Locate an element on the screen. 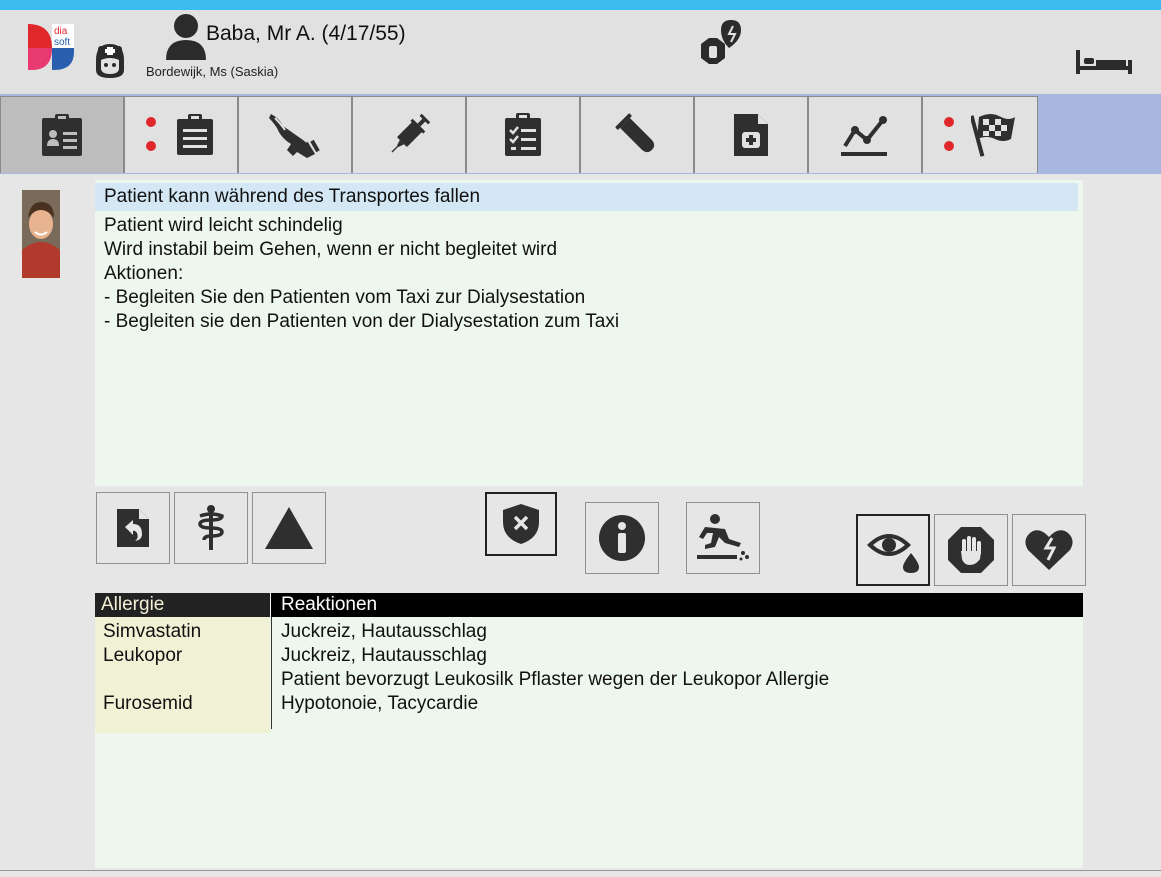  tab-notes is located at coordinates (181, 134).